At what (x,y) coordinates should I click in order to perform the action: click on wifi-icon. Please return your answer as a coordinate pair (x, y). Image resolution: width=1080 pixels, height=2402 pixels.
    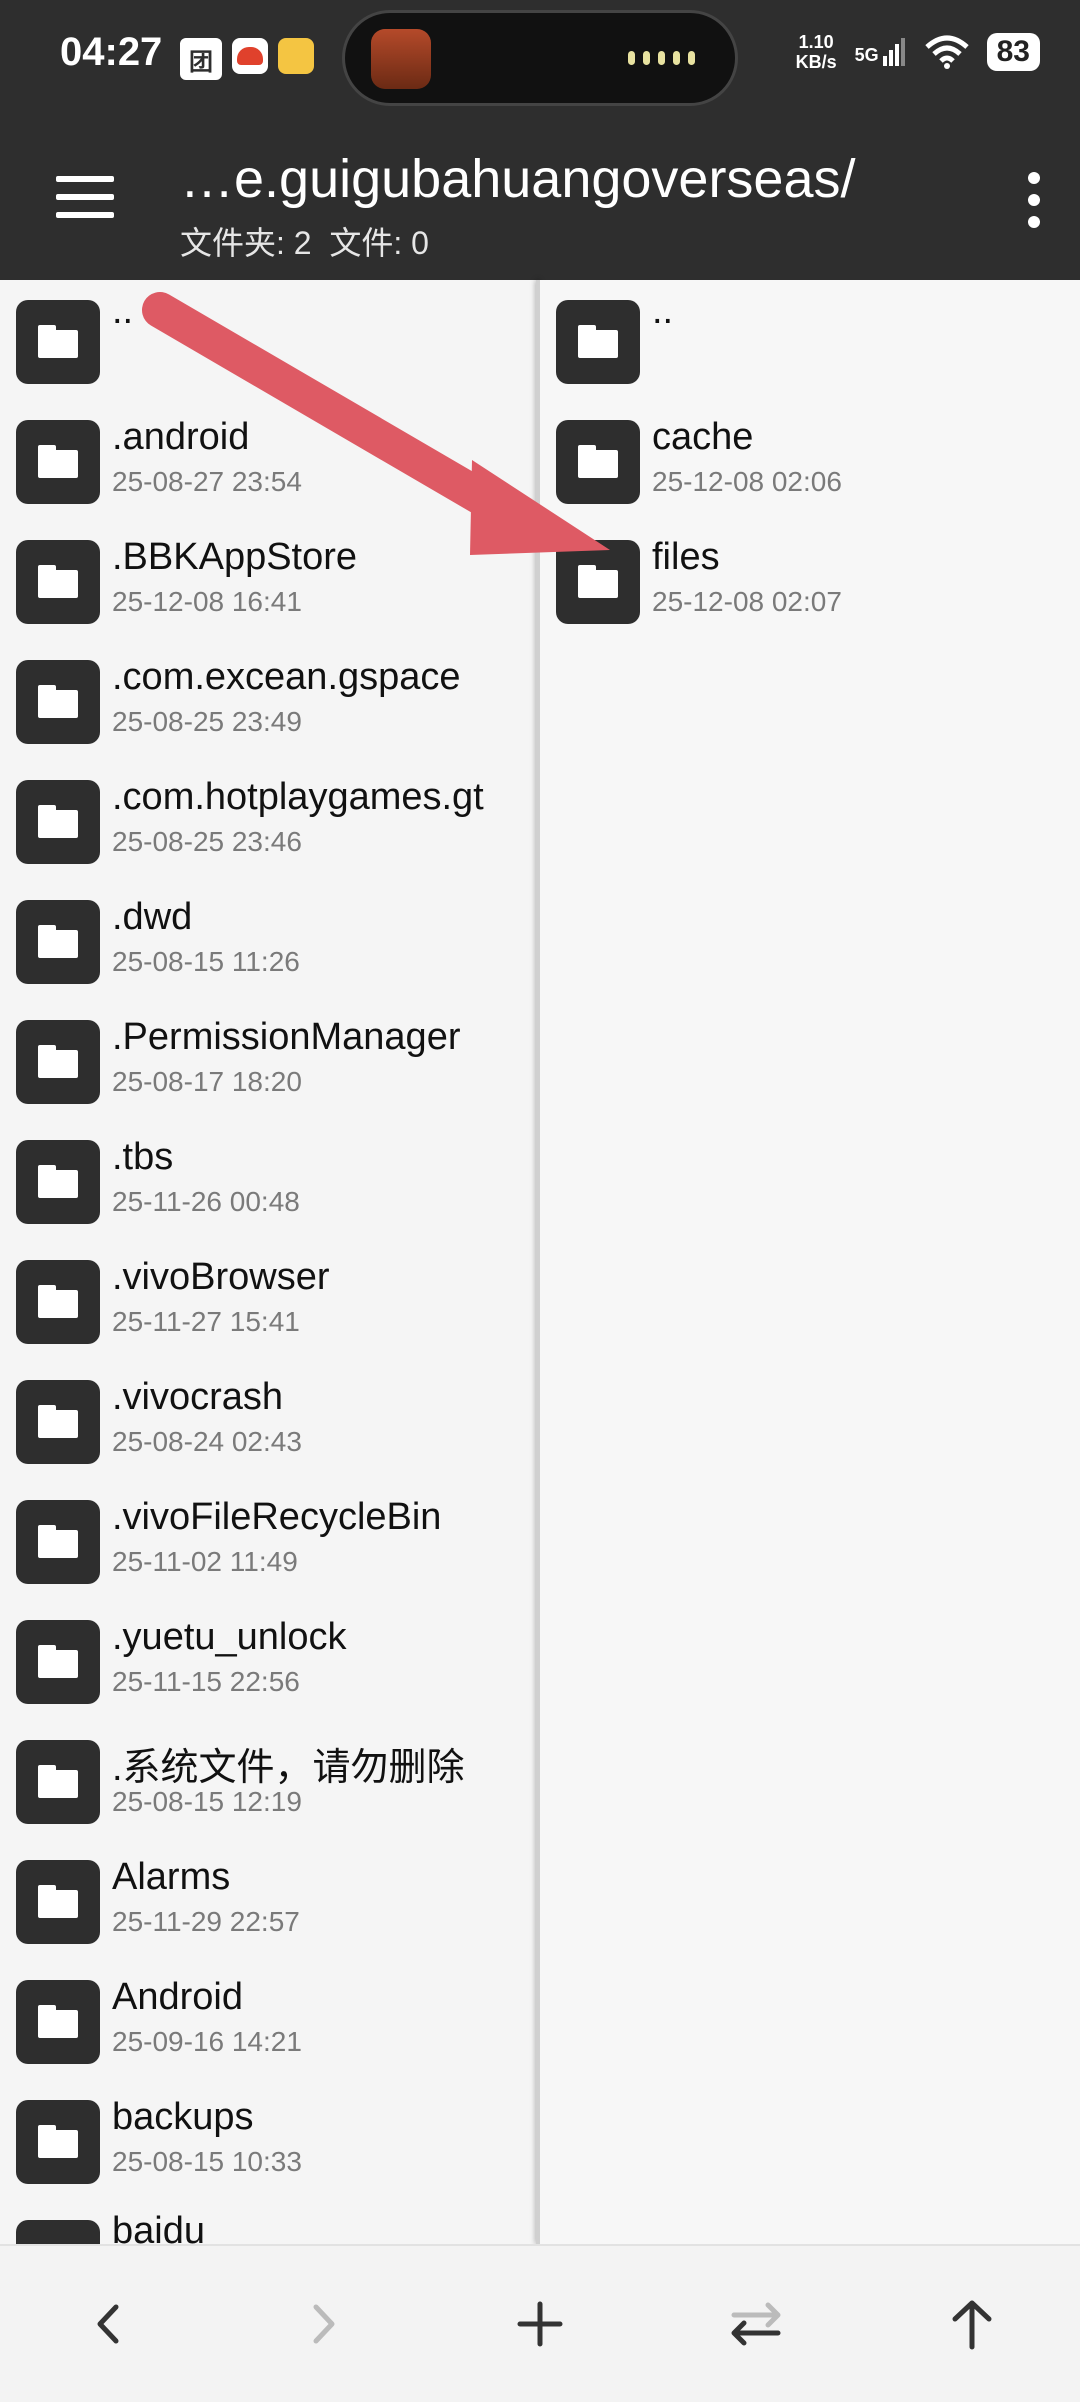
    Looking at the image, I should click on (946, 52).